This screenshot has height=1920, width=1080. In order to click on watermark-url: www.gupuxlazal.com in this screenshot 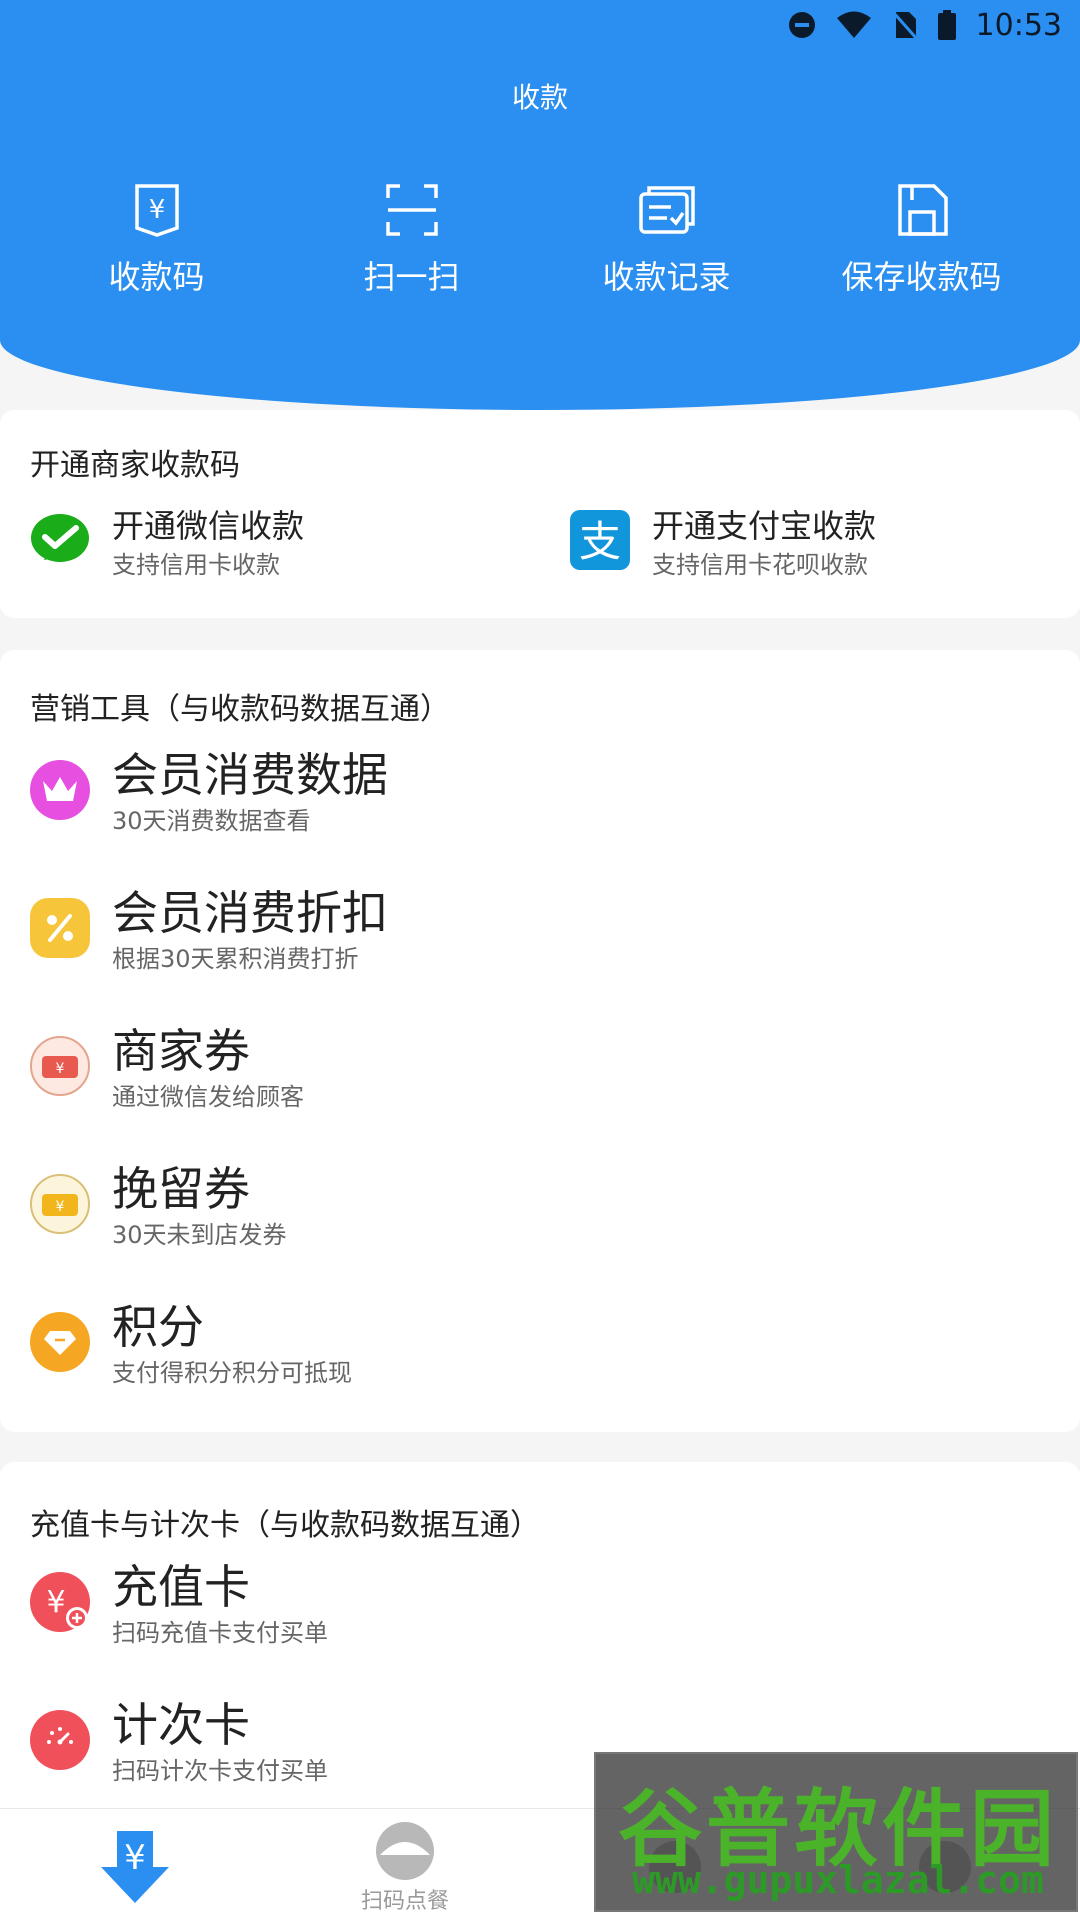, I will do `click(838, 1880)`.